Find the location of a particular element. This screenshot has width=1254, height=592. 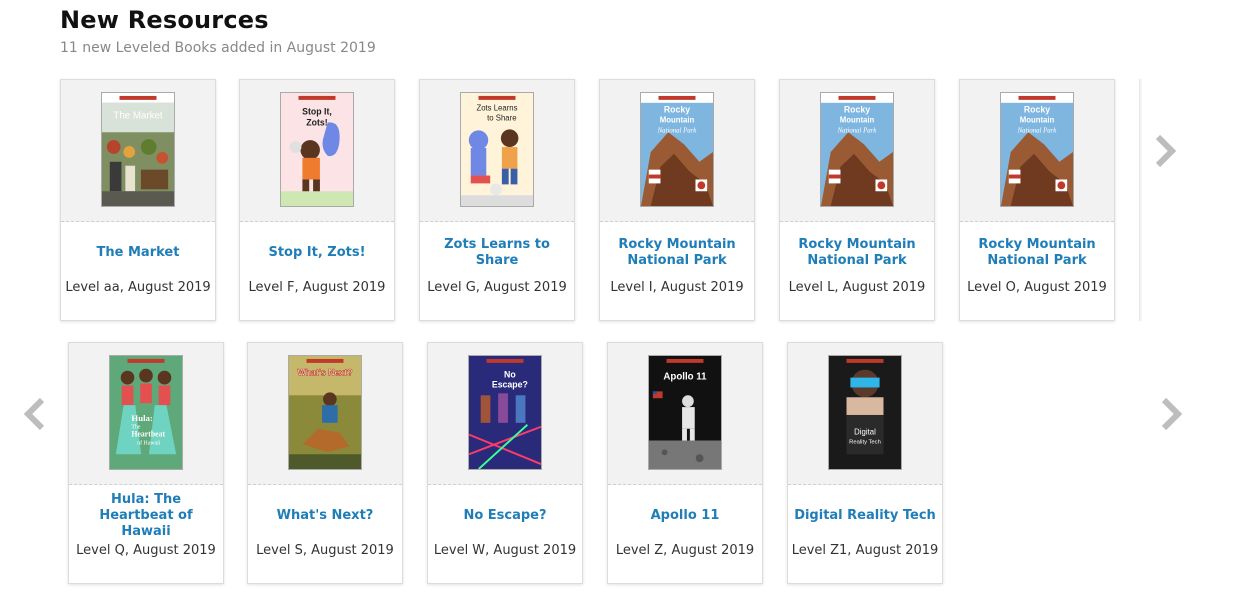

book-cover-the-market: The Market is located at coordinates (138, 149).